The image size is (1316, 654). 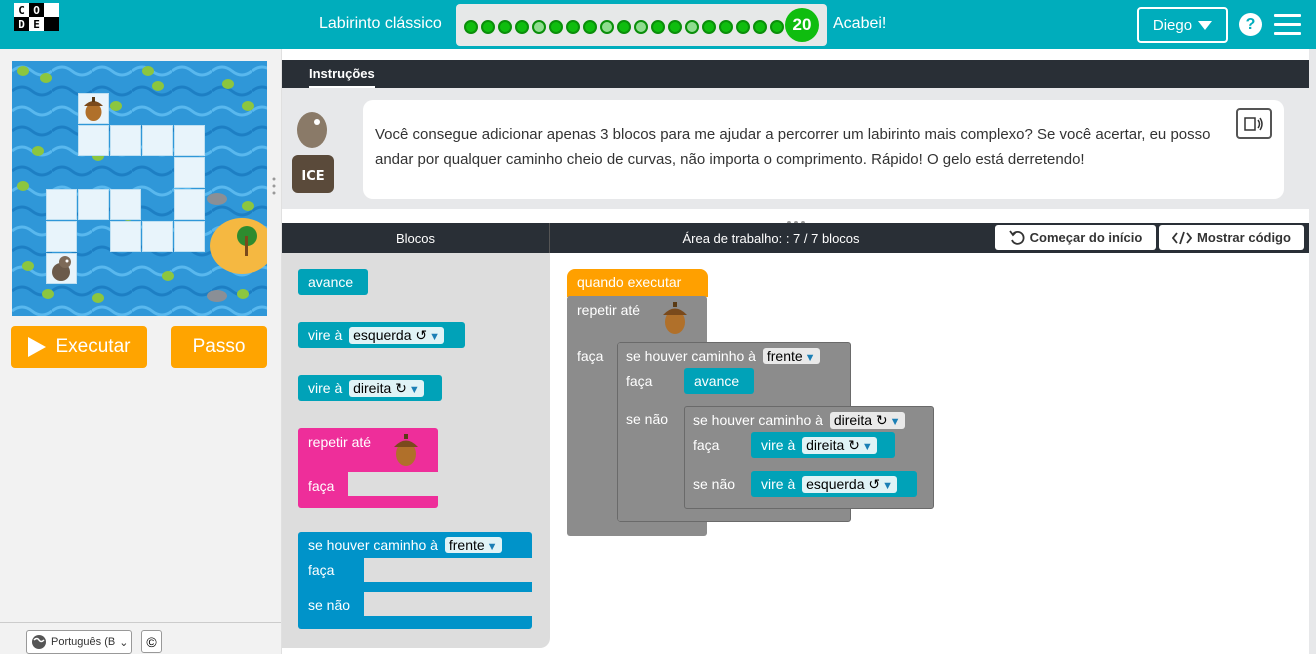 What do you see at coordinates (466, 545) in the screenshot?
I see `dropdown-value: frente` at bounding box center [466, 545].